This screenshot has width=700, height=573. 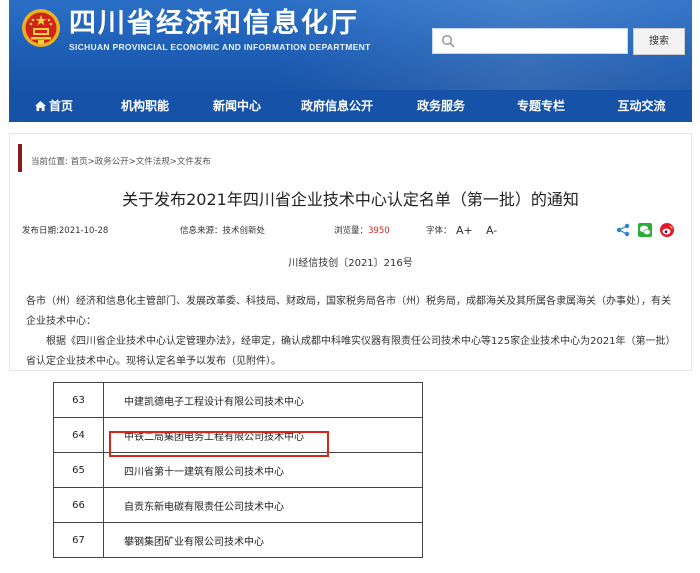 I want to click on page-title: 关于发布2021年四川省企业技术中心认定名单（第一批）的通知, so click(x=350, y=199).